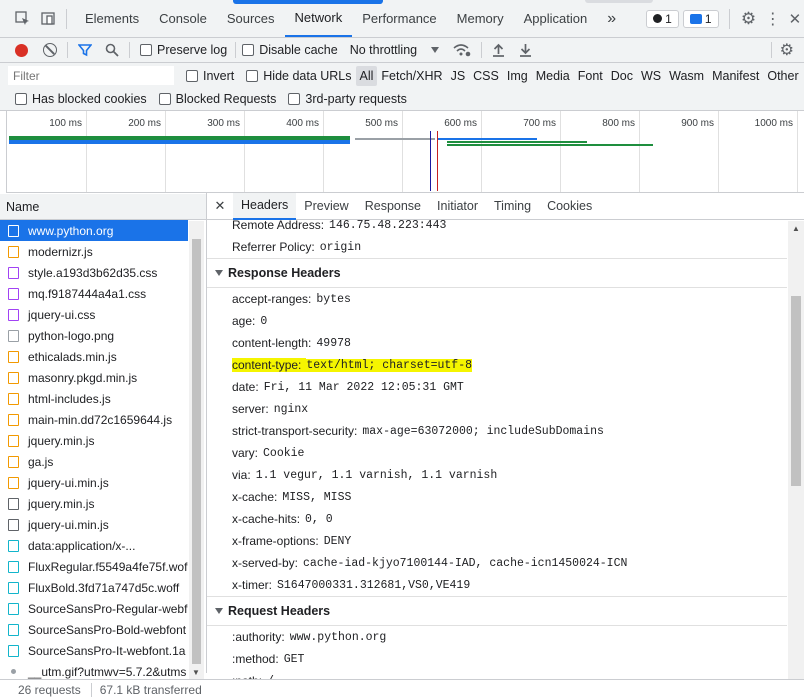 This screenshot has width=804, height=699. I want to click on dropdown-arrow-icon, so click(435, 50).